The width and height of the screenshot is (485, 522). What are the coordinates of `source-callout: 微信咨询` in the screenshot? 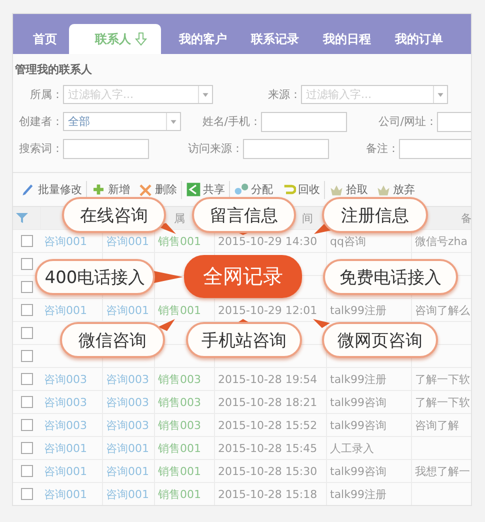 It's located at (112, 340).